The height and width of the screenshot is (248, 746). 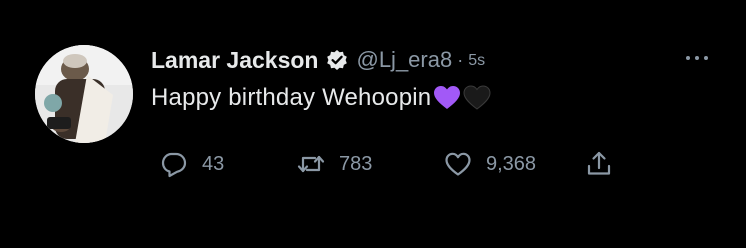 What do you see at coordinates (395, 164) in the screenshot?
I see `tweet-actions: 43 783 9,368` at bounding box center [395, 164].